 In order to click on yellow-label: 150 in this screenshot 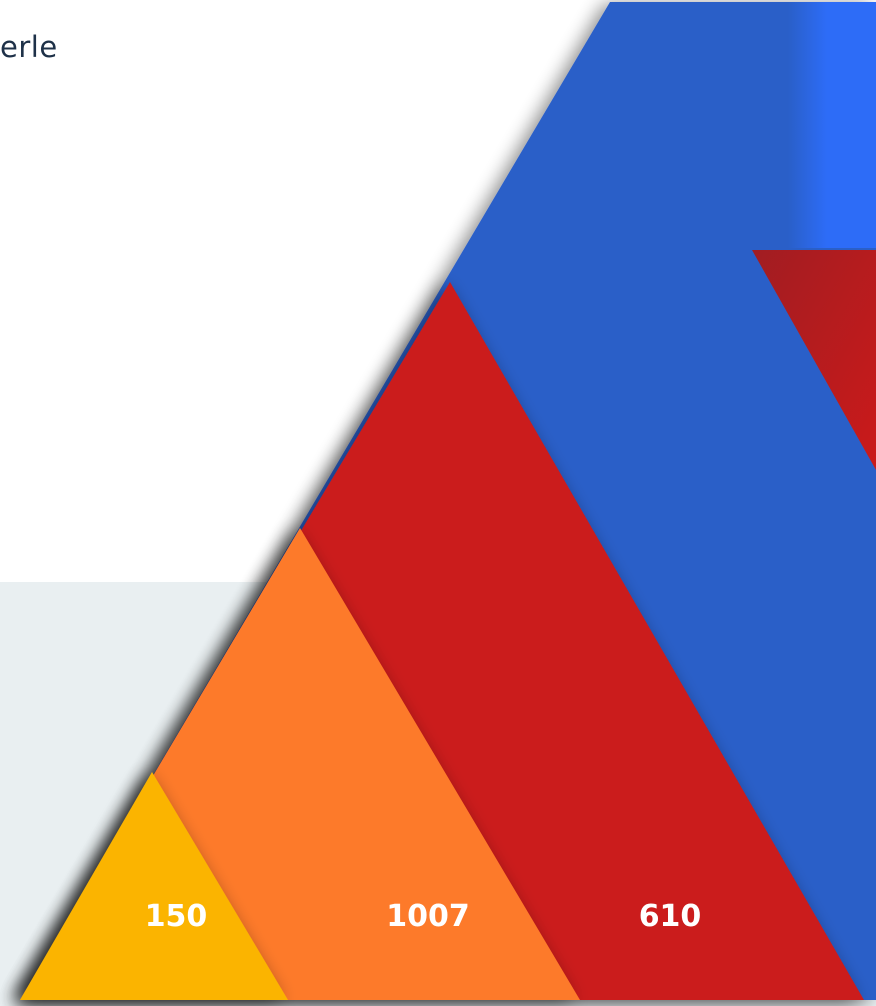, I will do `click(176, 916)`.